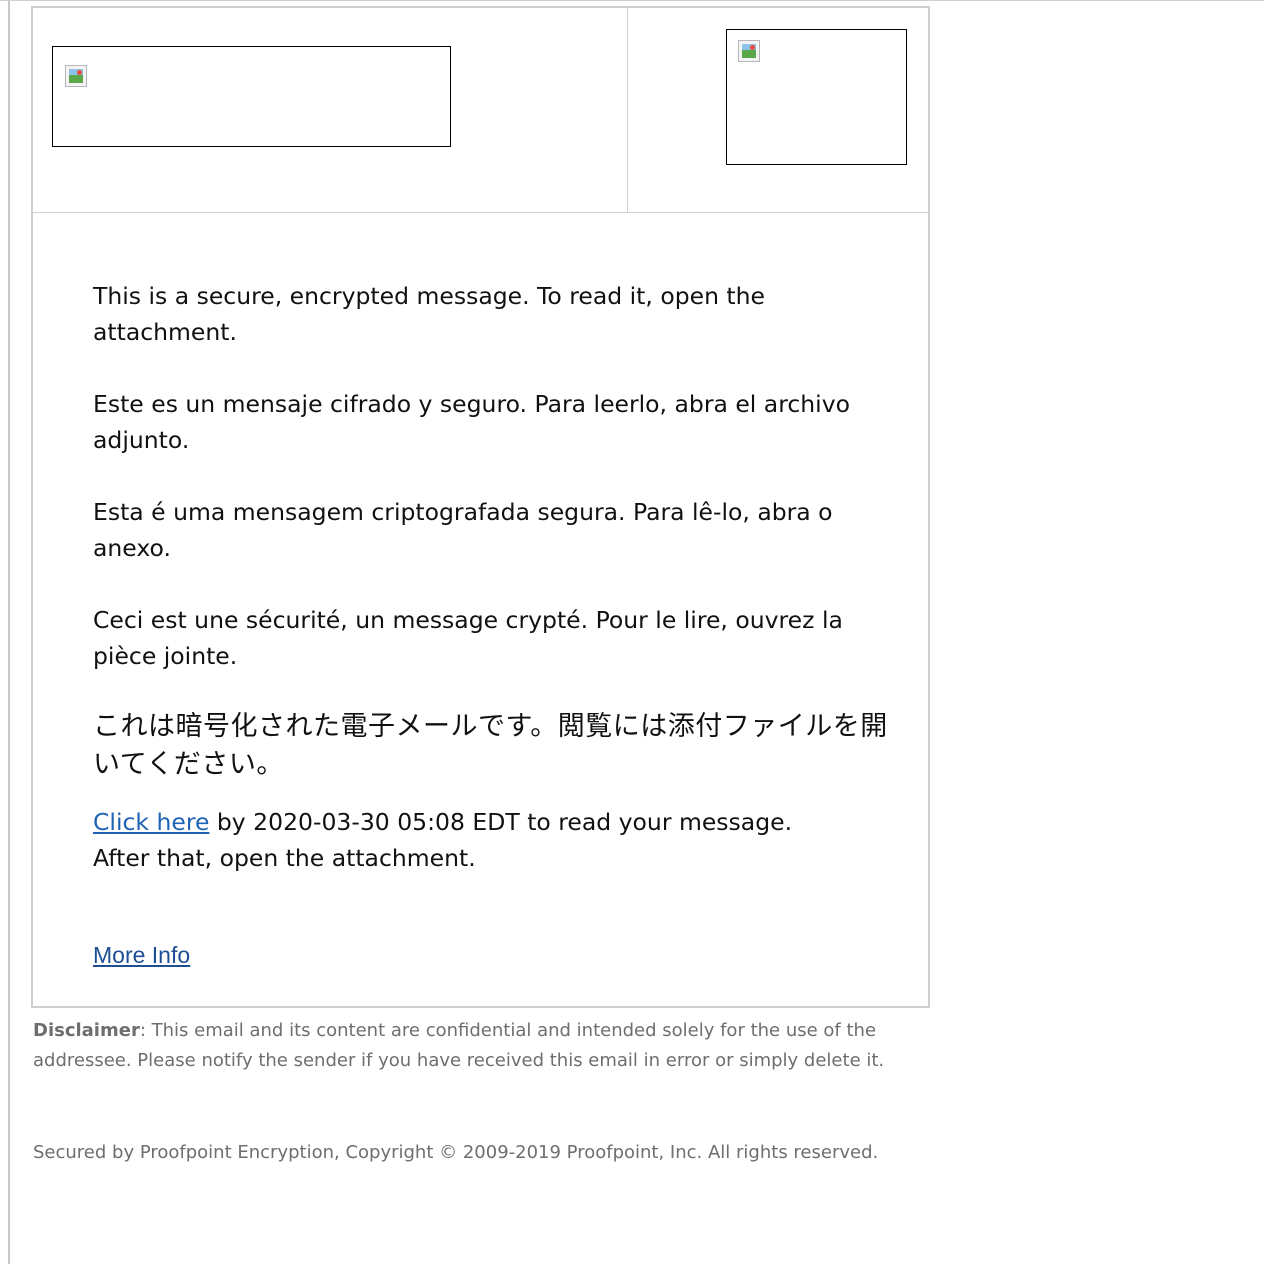  Describe the element at coordinates (86, 1030) in the screenshot. I see `disclaimer-label: Disclaimer` at that location.